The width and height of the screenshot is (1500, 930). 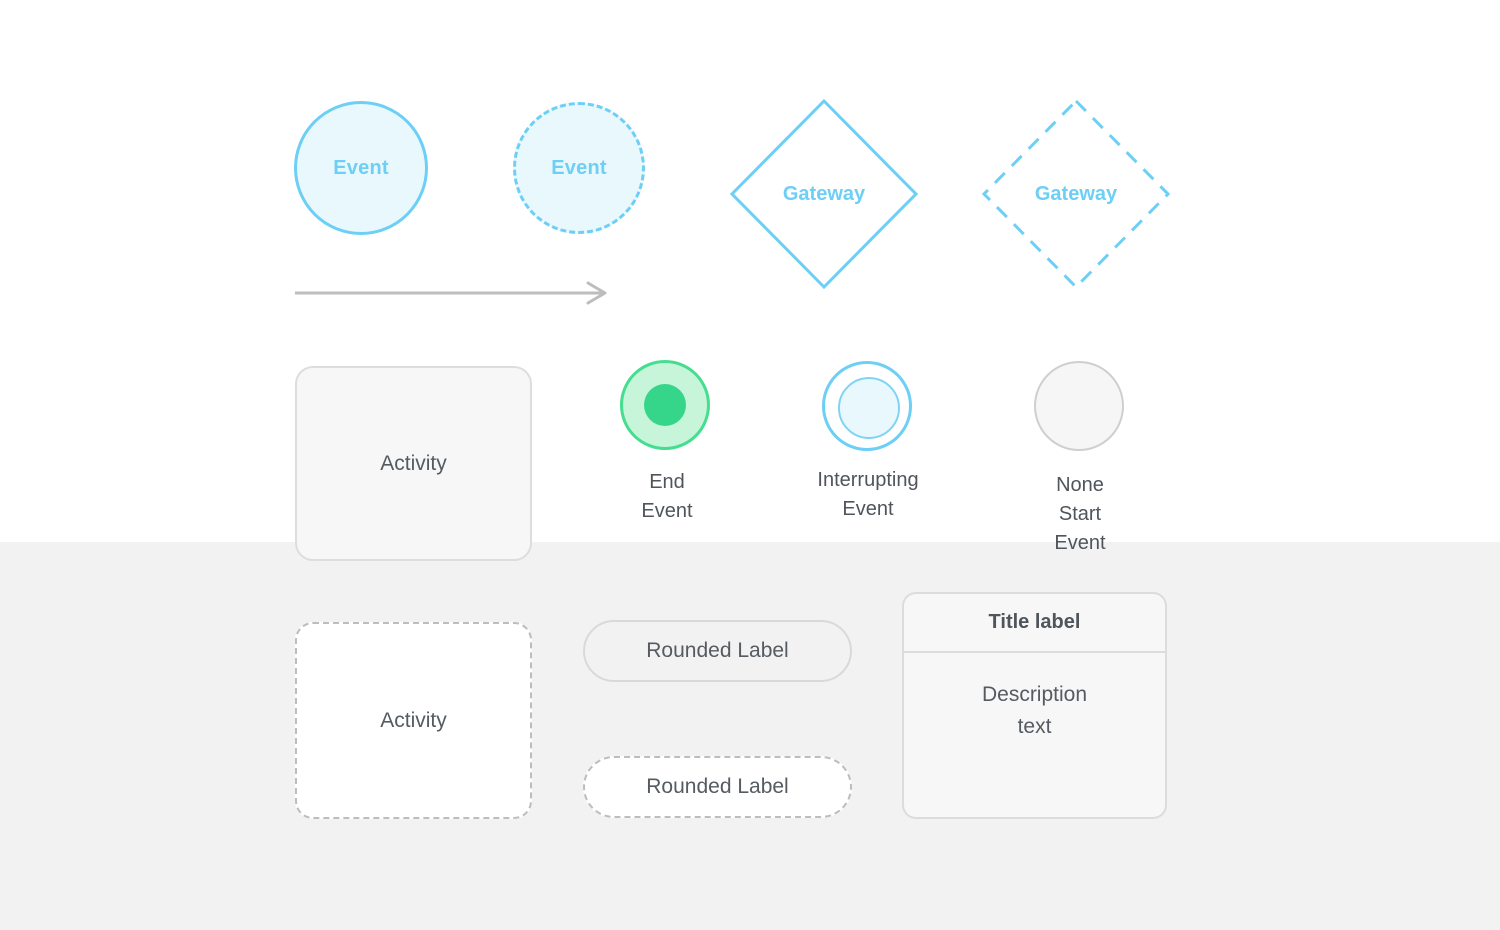 I want to click on shape-activity-dashed: Activity, so click(x=413, y=720).